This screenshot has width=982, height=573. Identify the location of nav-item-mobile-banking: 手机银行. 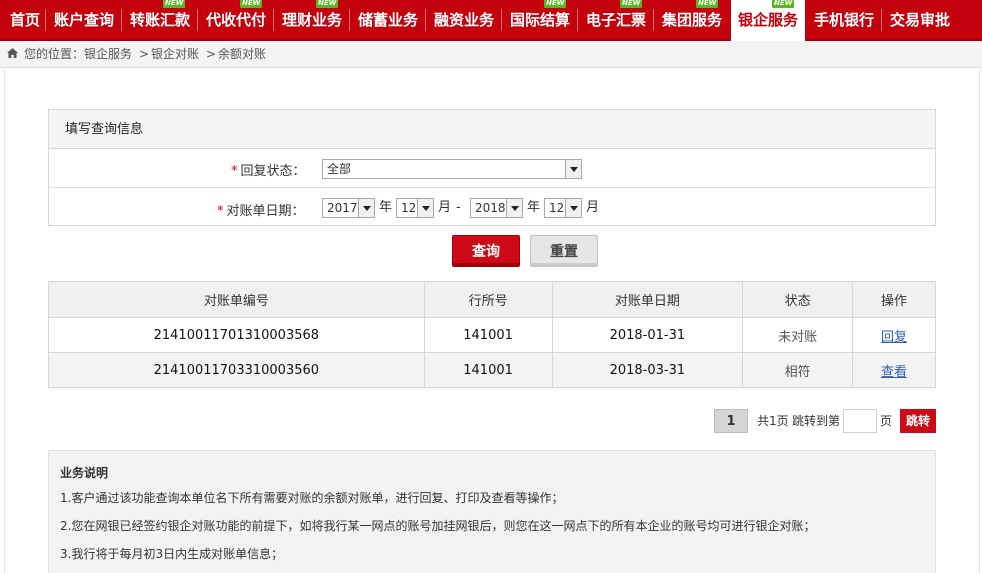
(844, 19).